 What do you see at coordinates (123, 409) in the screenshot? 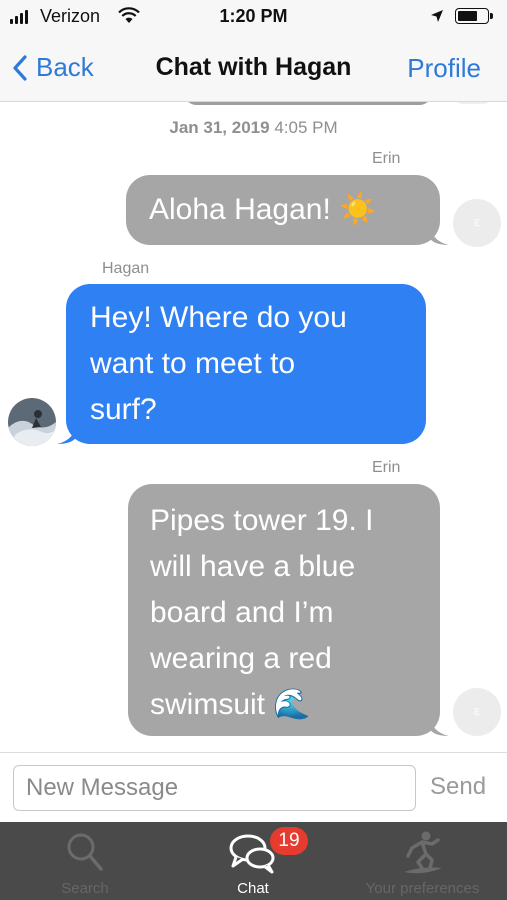
I see `message-text-line: surf?` at bounding box center [123, 409].